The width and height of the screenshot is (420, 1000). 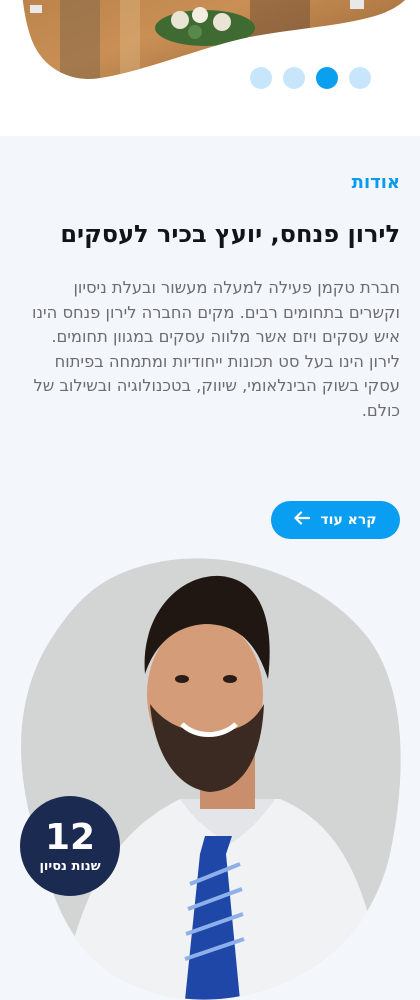 I want to click on experience-label: שנות נסיון, so click(x=70, y=866).